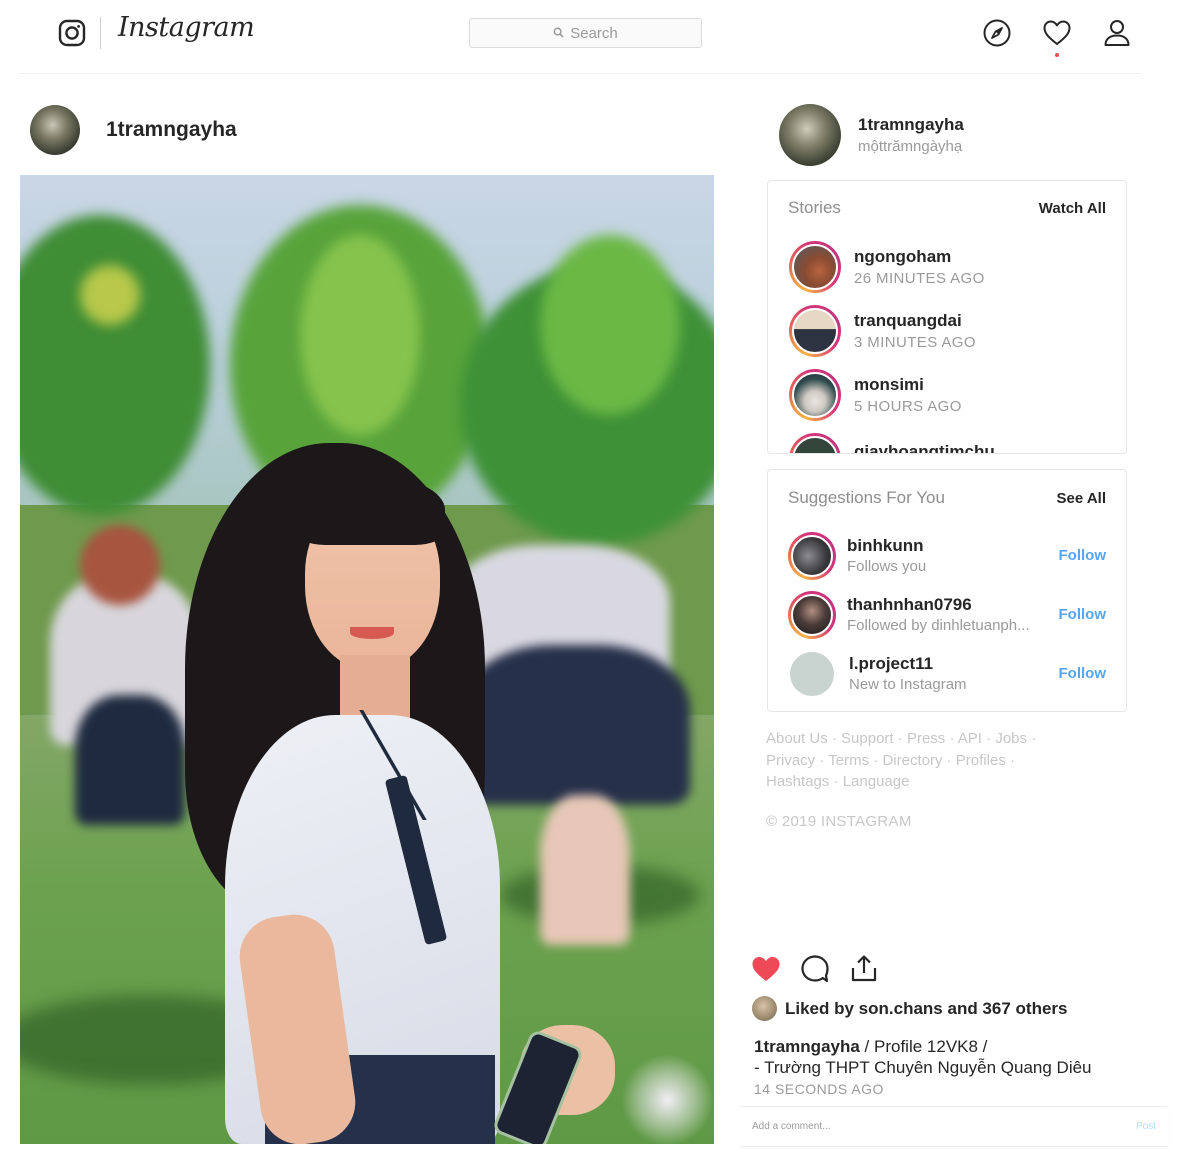 This screenshot has width=1200, height=1170. What do you see at coordinates (911, 125) in the screenshot?
I see `sidebar-profile-username: 1tramngayha` at bounding box center [911, 125].